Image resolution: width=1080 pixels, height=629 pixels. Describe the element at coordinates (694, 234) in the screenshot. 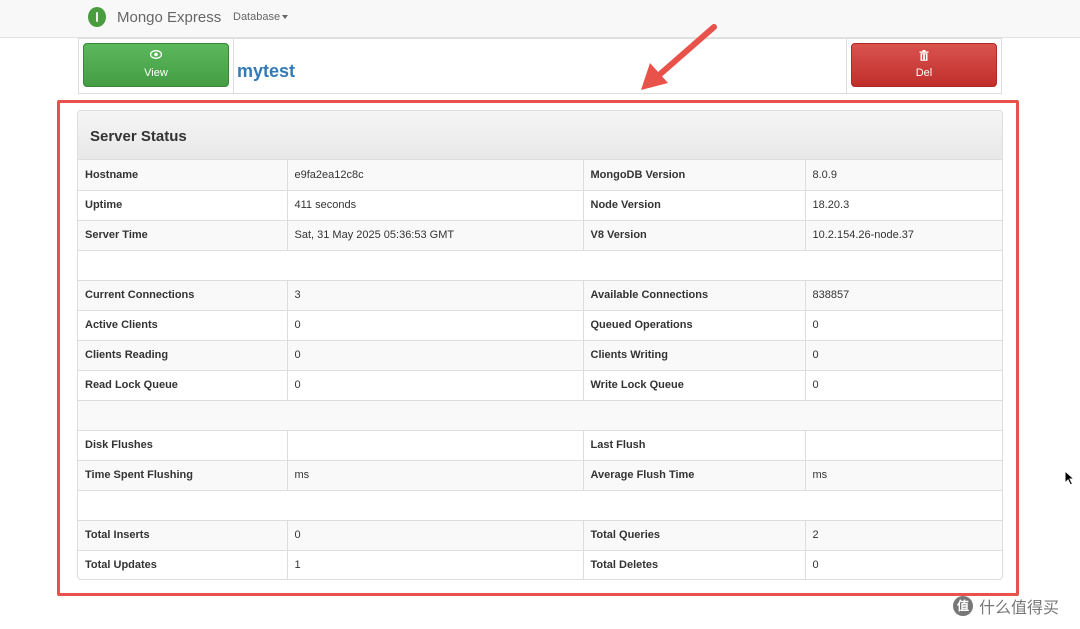

I see `stat-label: V8 Version` at that location.